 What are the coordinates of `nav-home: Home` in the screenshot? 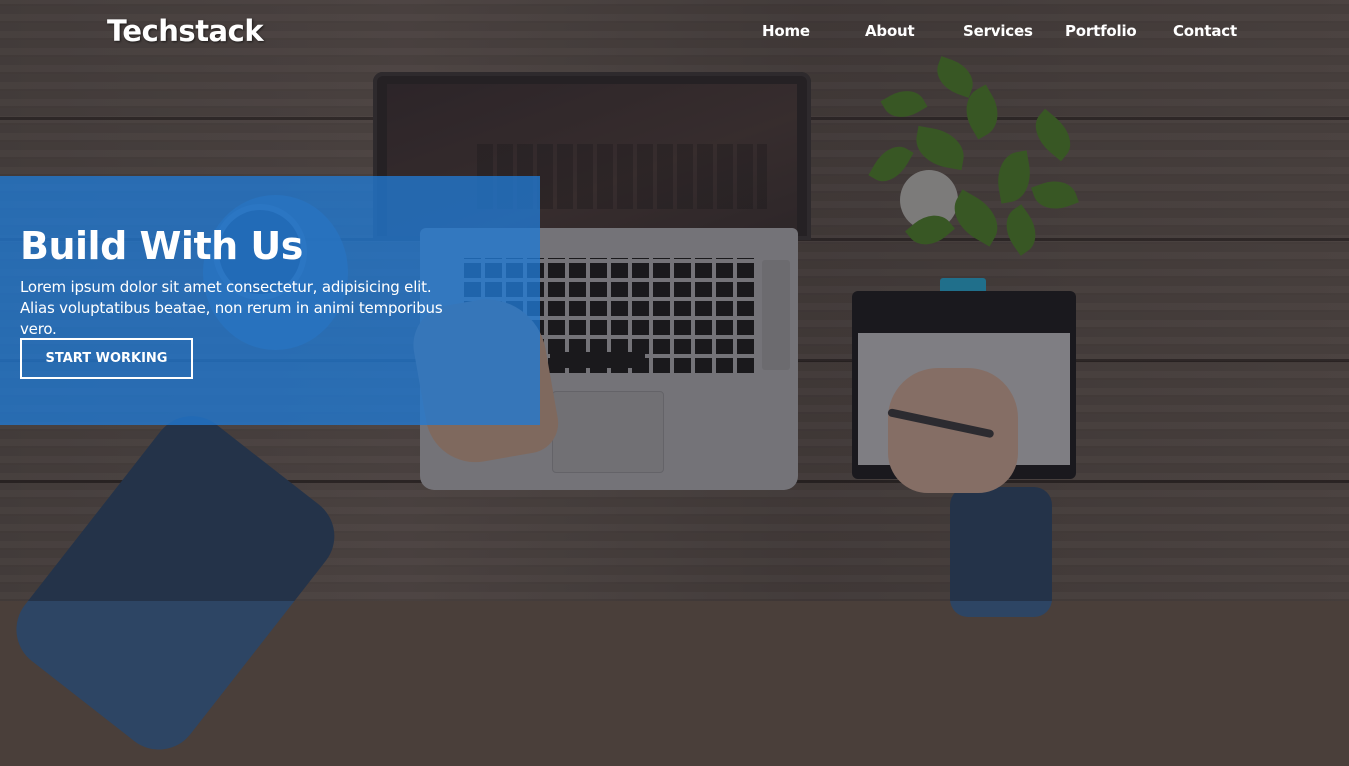 It's located at (786, 31).